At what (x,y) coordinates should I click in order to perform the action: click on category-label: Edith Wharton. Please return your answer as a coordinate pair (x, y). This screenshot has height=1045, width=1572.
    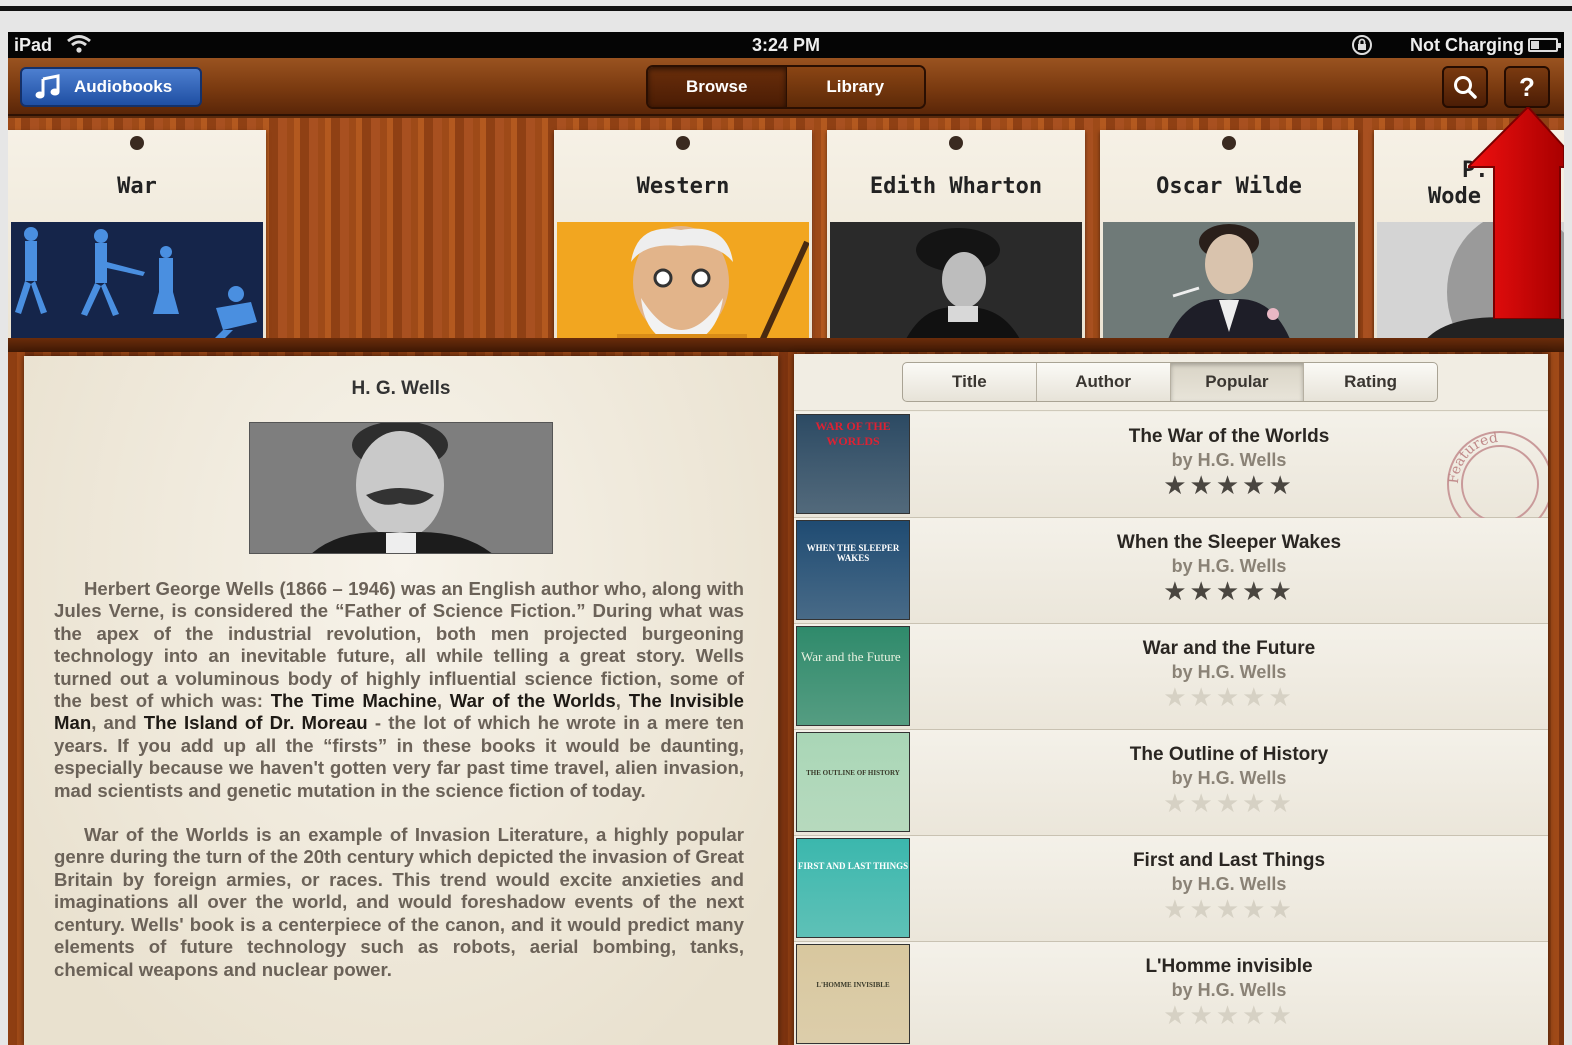
    Looking at the image, I should click on (956, 186).